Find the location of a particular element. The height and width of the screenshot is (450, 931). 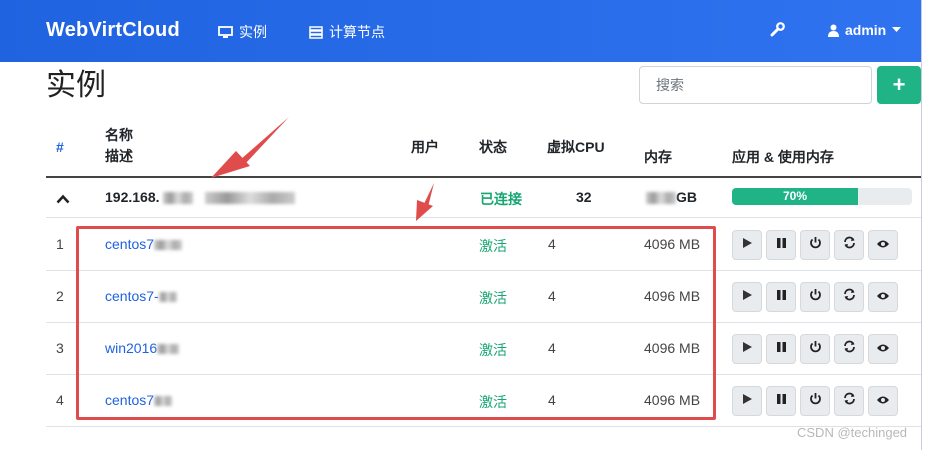

chevron-up-icon is located at coordinates (63, 200).